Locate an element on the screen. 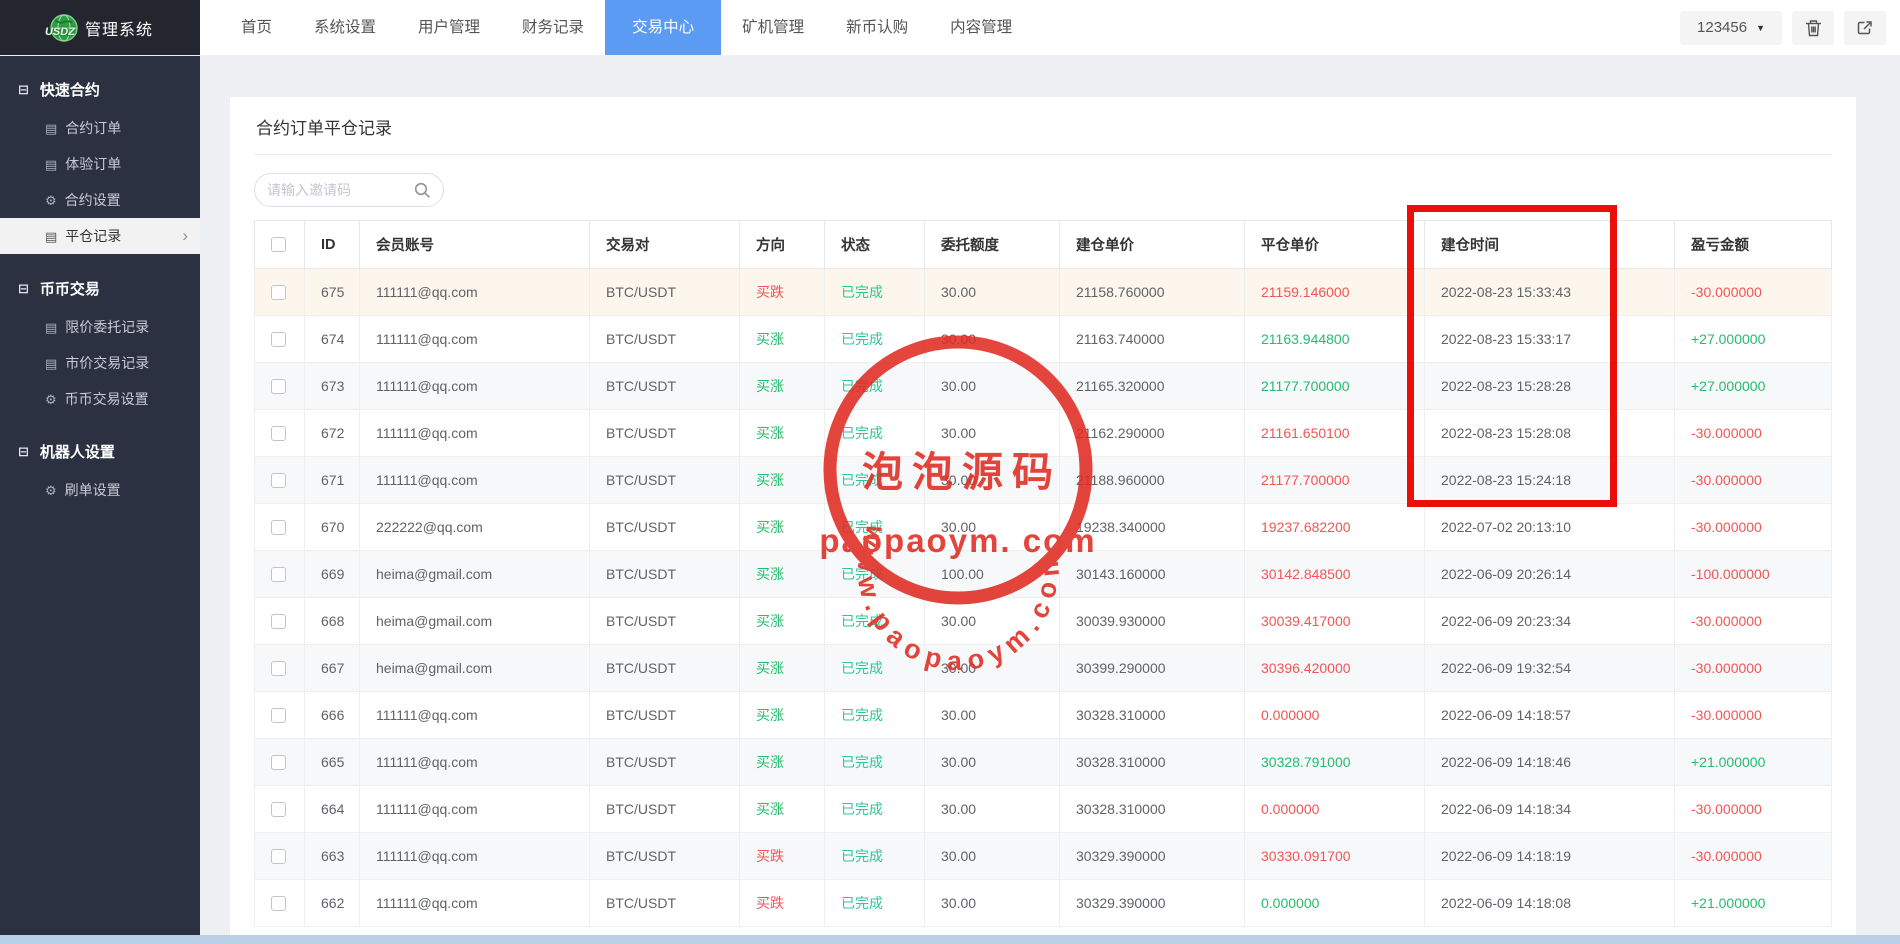 This screenshot has width=1900, height=944. topbar-right: 123456 ▼ is located at coordinates (1790, 27).